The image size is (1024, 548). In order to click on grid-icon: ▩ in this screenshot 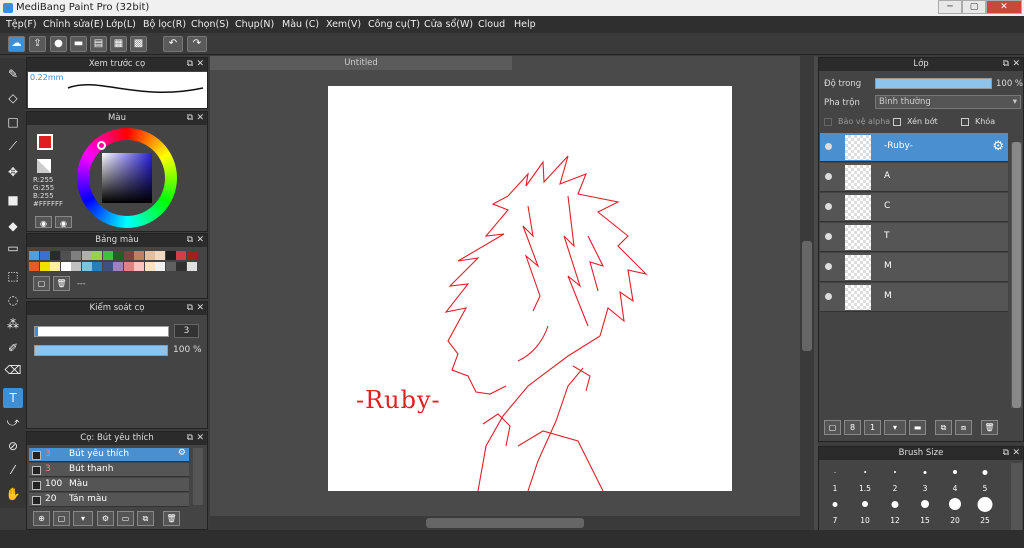, I will do `click(138, 44)`.